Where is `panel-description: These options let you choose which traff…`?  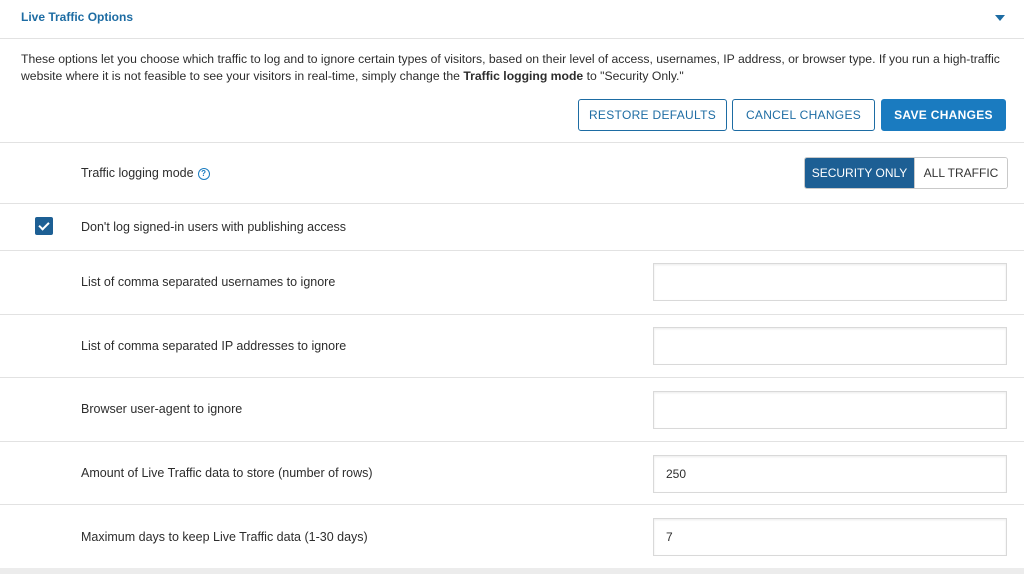
panel-description: These options let you choose which traff… is located at coordinates (516, 68).